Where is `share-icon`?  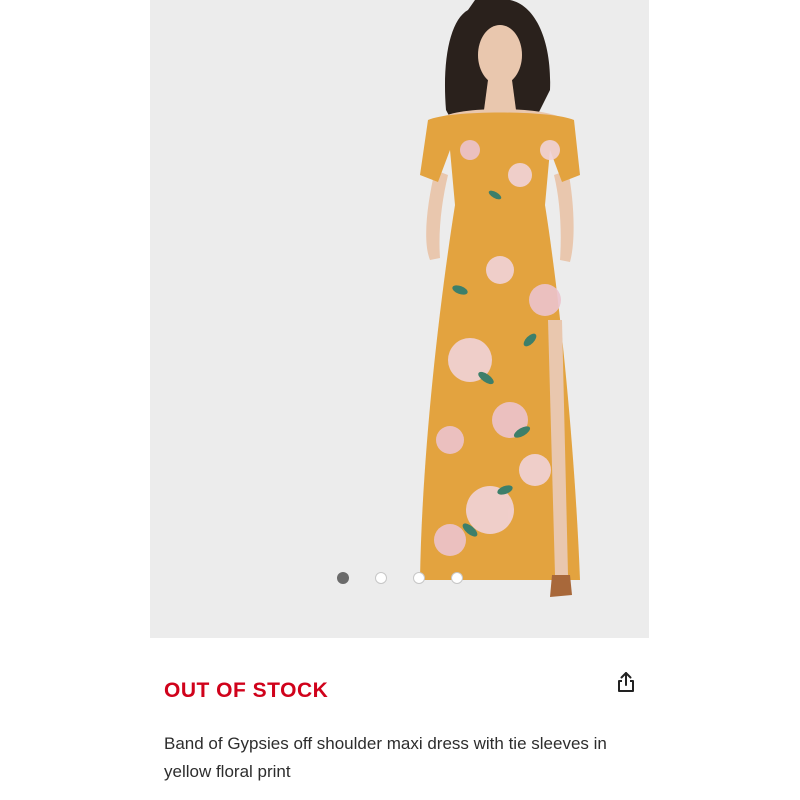 share-icon is located at coordinates (626, 682).